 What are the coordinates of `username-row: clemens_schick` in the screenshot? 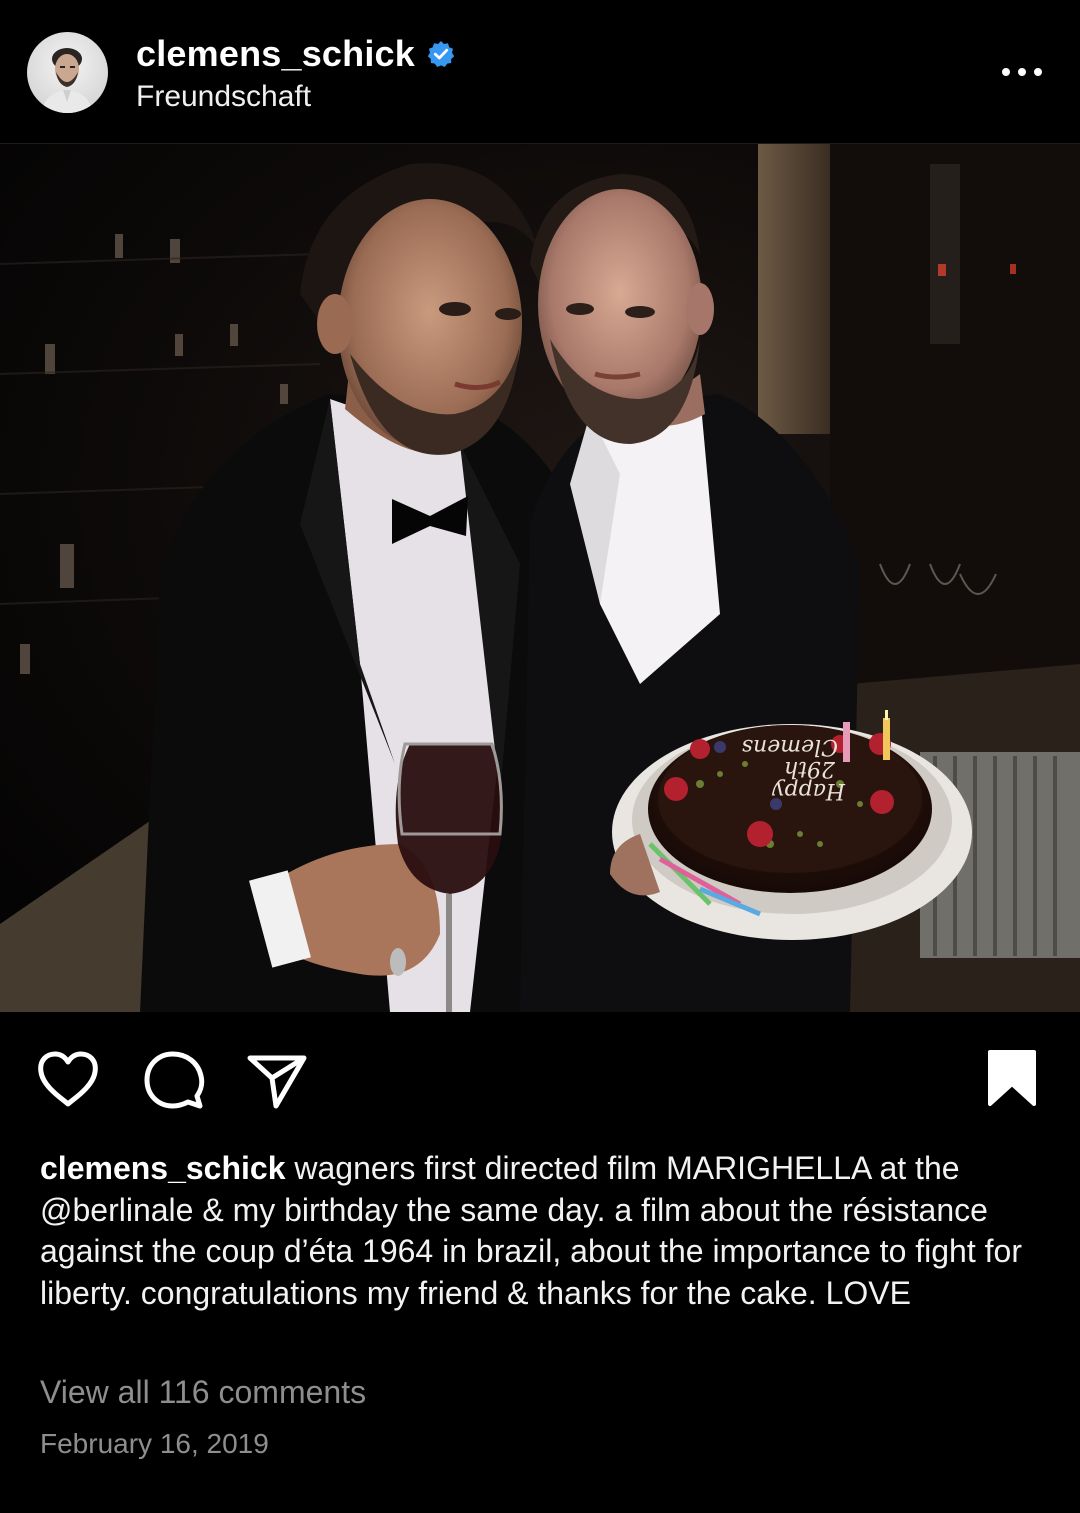 It's located at (295, 54).